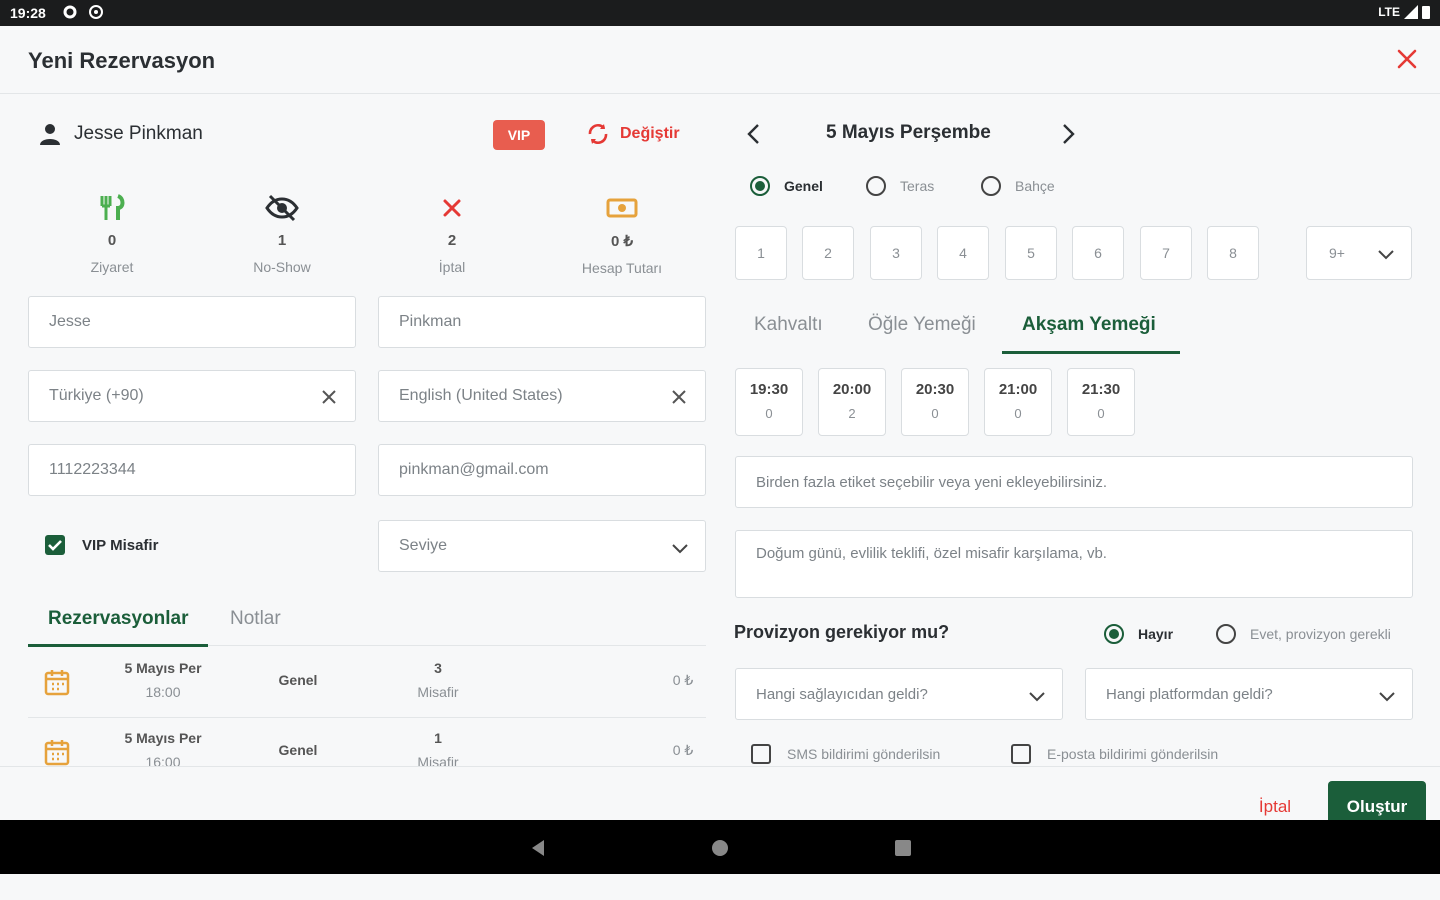 The width and height of the screenshot is (1440, 900). I want to click on party-size-more-select: 9+, so click(1359, 253).